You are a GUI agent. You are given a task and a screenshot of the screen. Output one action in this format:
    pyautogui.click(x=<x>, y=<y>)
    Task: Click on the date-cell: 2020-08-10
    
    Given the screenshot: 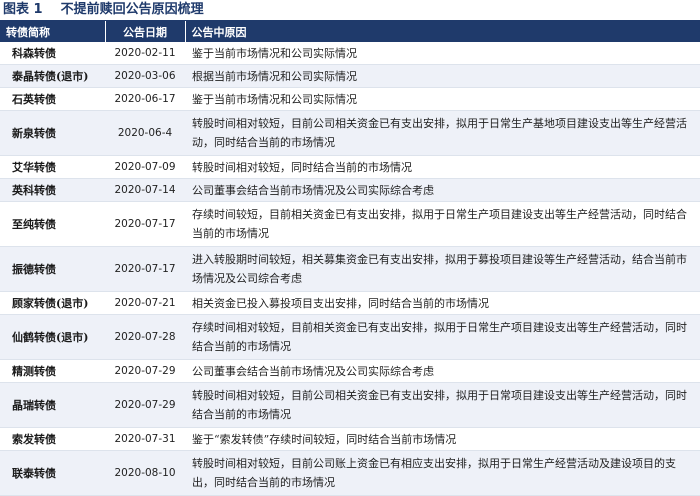 What is the action you would take?
    pyautogui.click(x=145, y=473)
    